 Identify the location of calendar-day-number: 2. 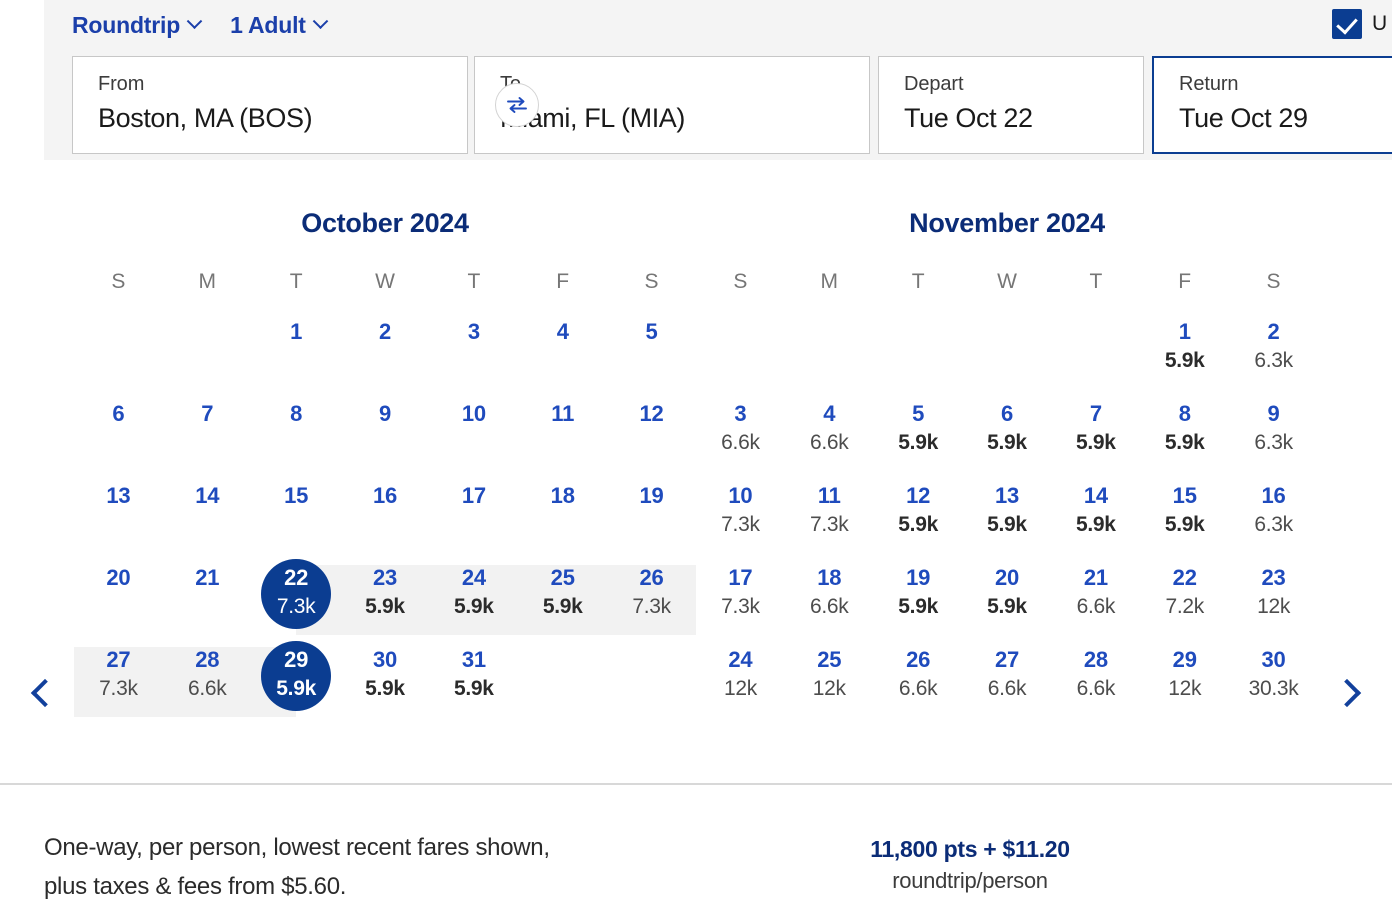
(385, 331).